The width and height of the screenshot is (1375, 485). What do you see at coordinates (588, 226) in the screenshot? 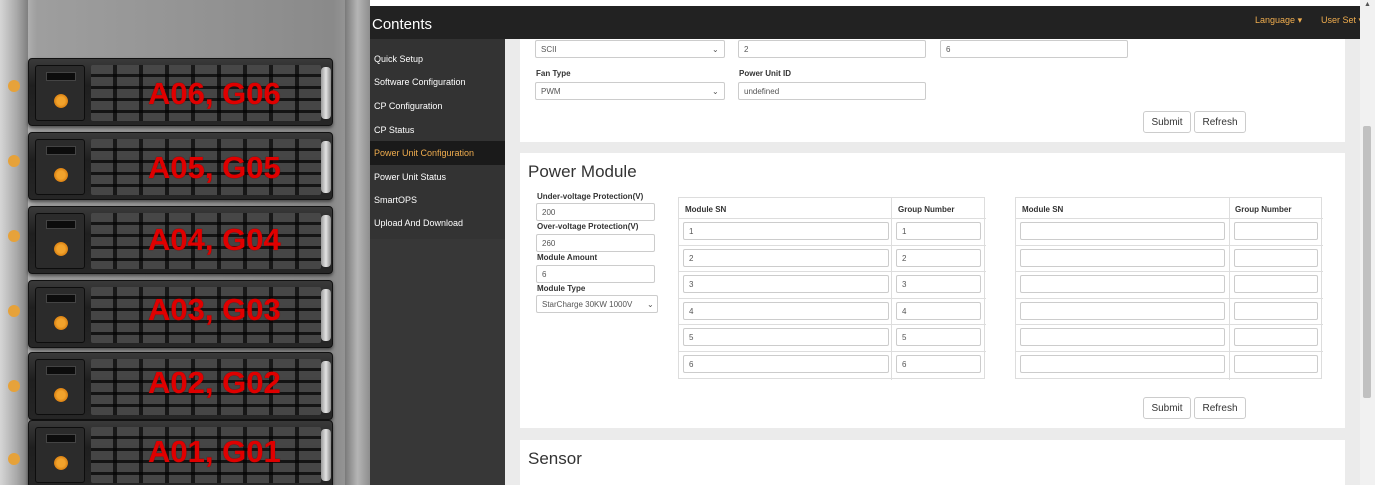
I see `over-voltage-label: Over-voltage Protection(V)` at bounding box center [588, 226].